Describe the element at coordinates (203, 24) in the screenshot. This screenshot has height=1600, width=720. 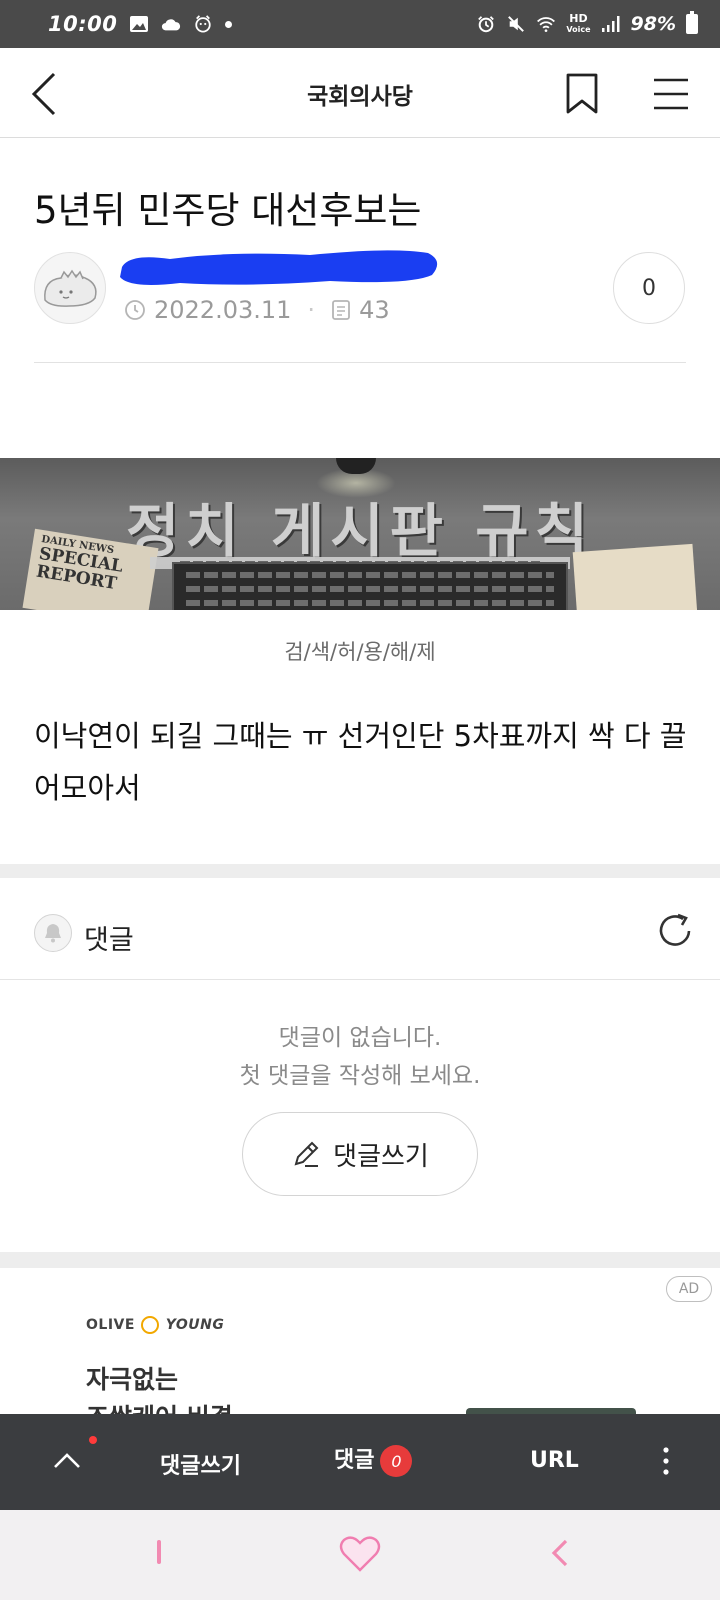
I see `app-notification-icon` at that location.